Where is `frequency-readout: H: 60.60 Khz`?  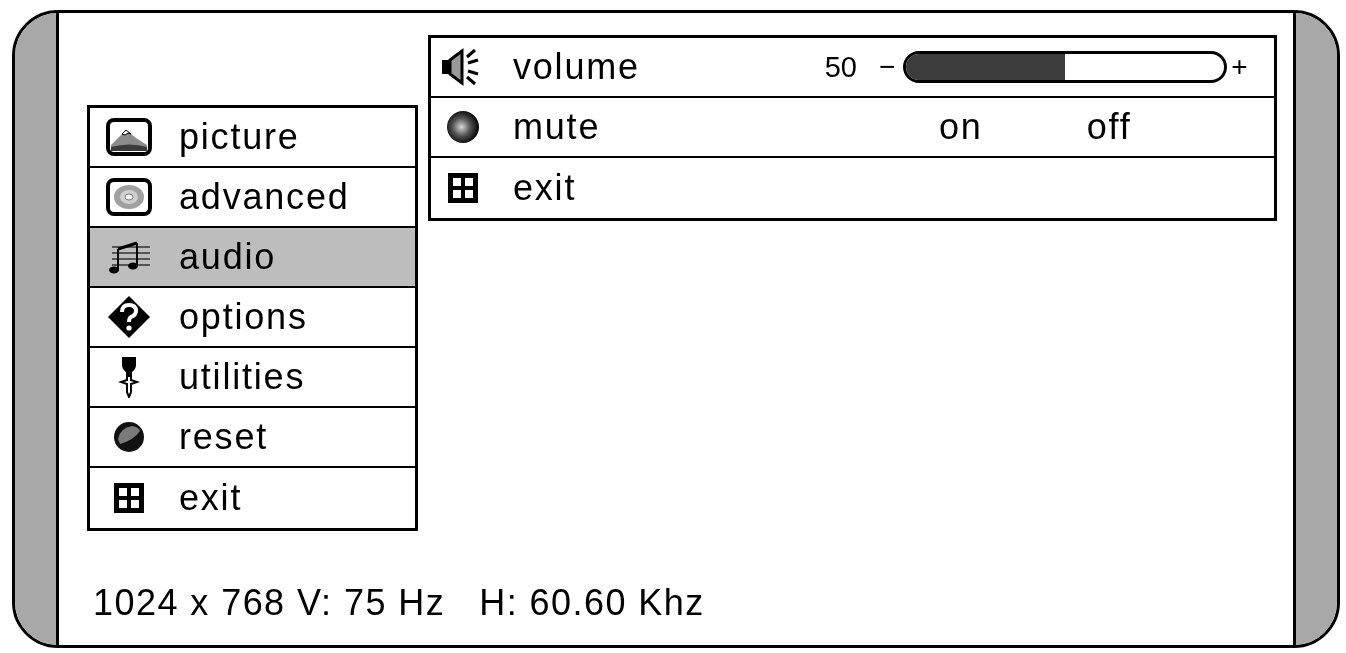 frequency-readout: H: 60.60 Khz is located at coordinates (592, 603).